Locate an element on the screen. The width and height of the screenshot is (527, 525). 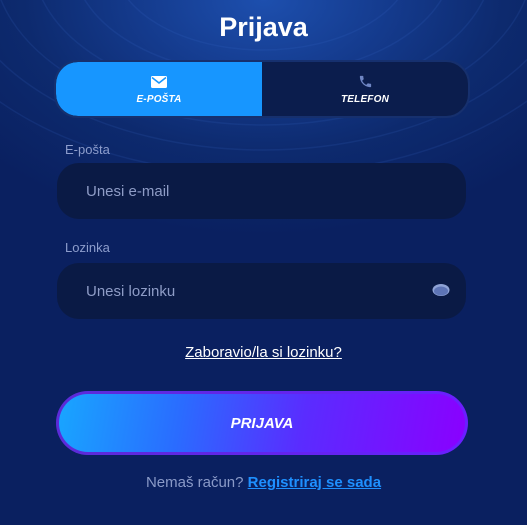
register-prompt: Nemaš račun? is located at coordinates (194, 482).